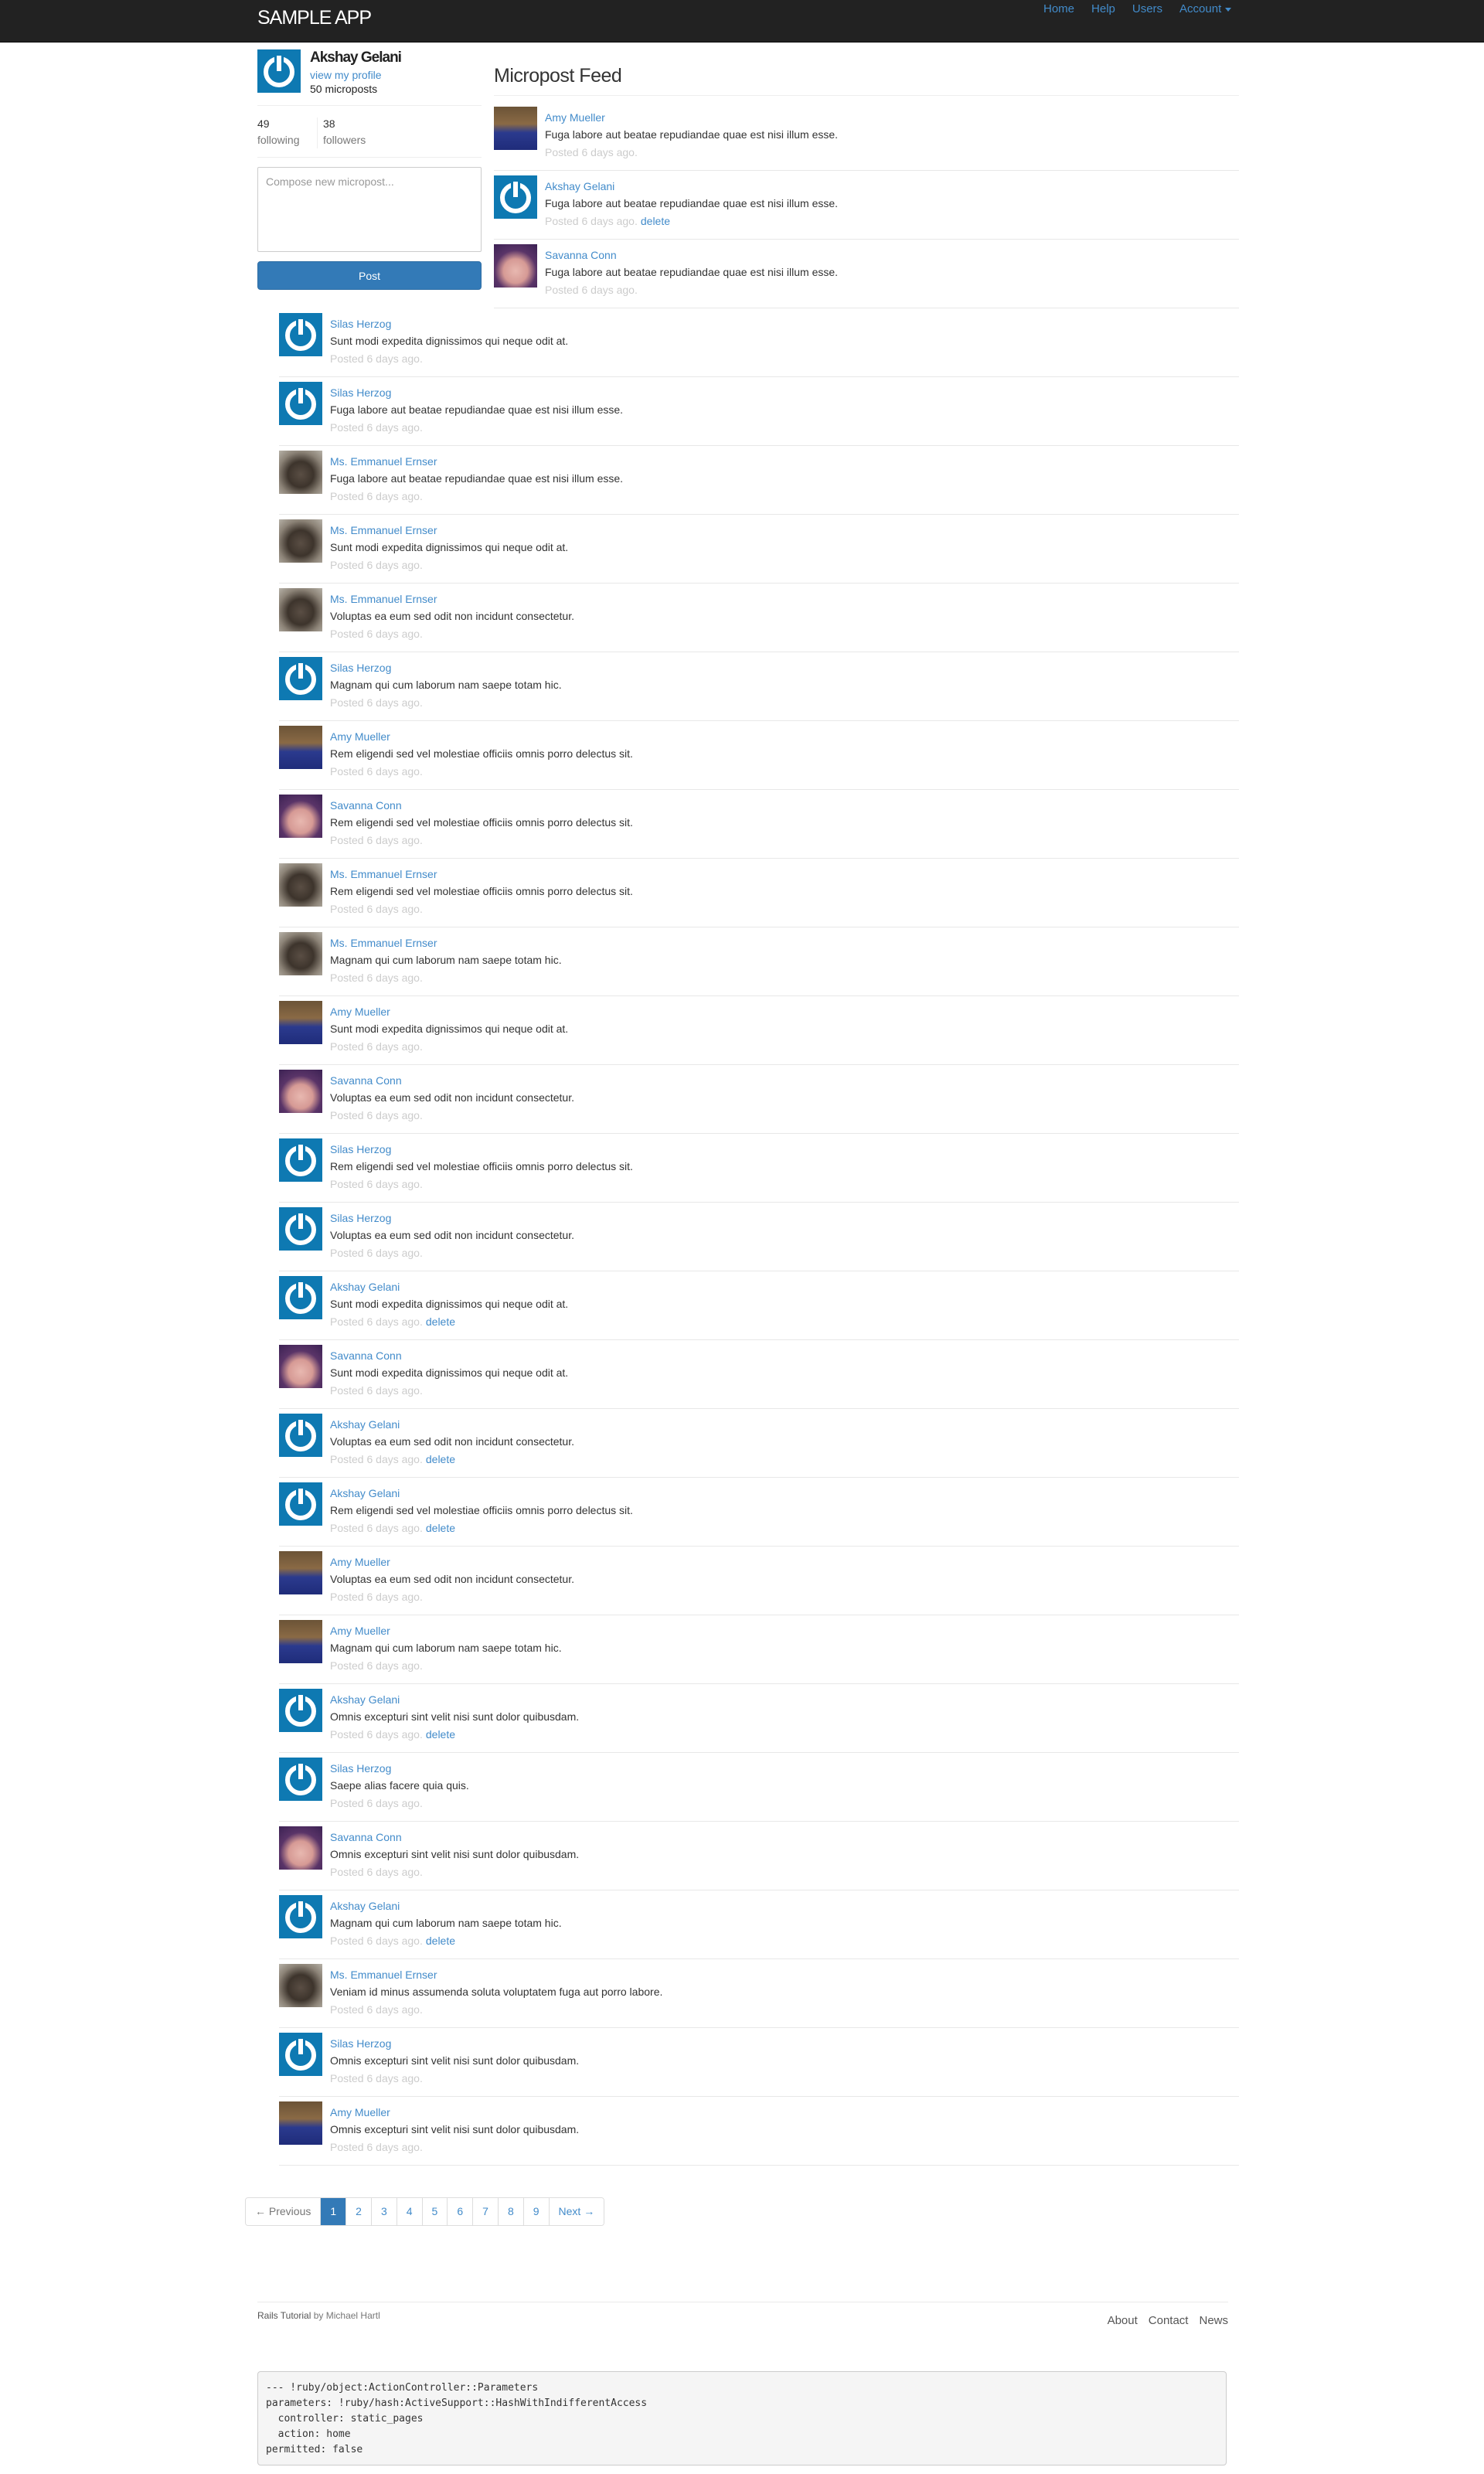 This screenshot has height=2474, width=1484. I want to click on compose-micropost-input, so click(369, 209).